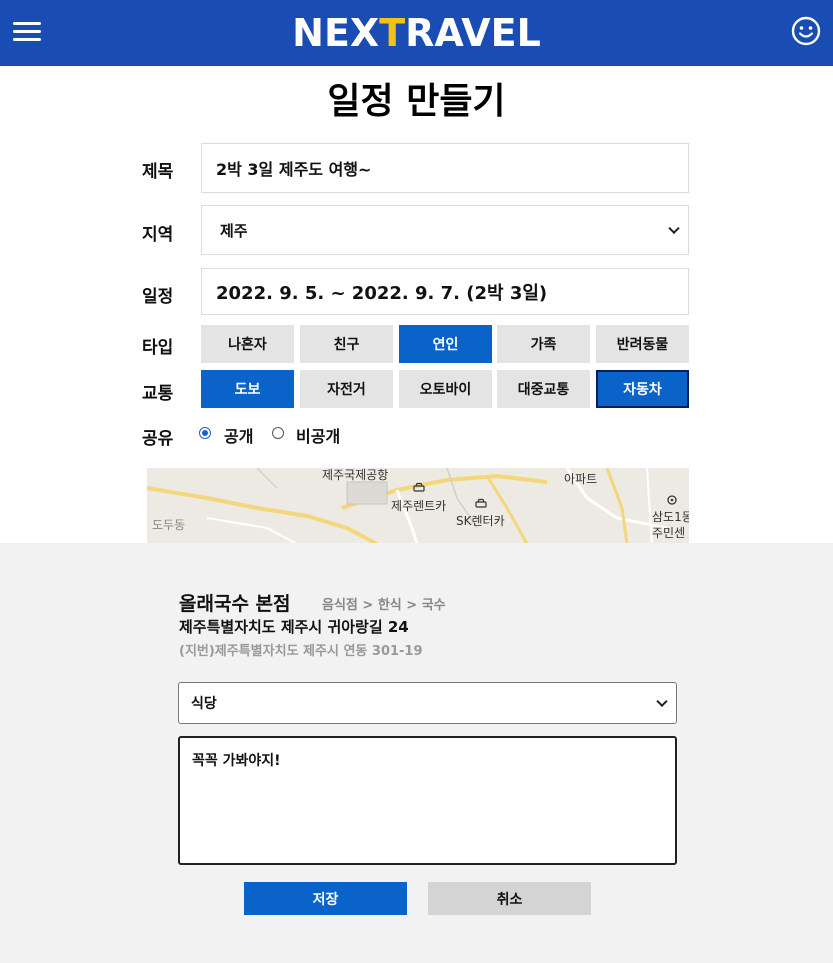  What do you see at coordinates (669, 533) in the screenshot?
I see `map-label-community-center: 주민센` at bounding box center [669, 533].